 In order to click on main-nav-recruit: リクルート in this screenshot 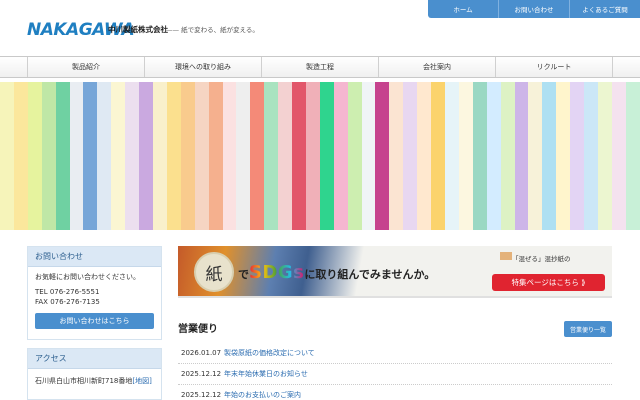, I will do `click(554, 67)`.